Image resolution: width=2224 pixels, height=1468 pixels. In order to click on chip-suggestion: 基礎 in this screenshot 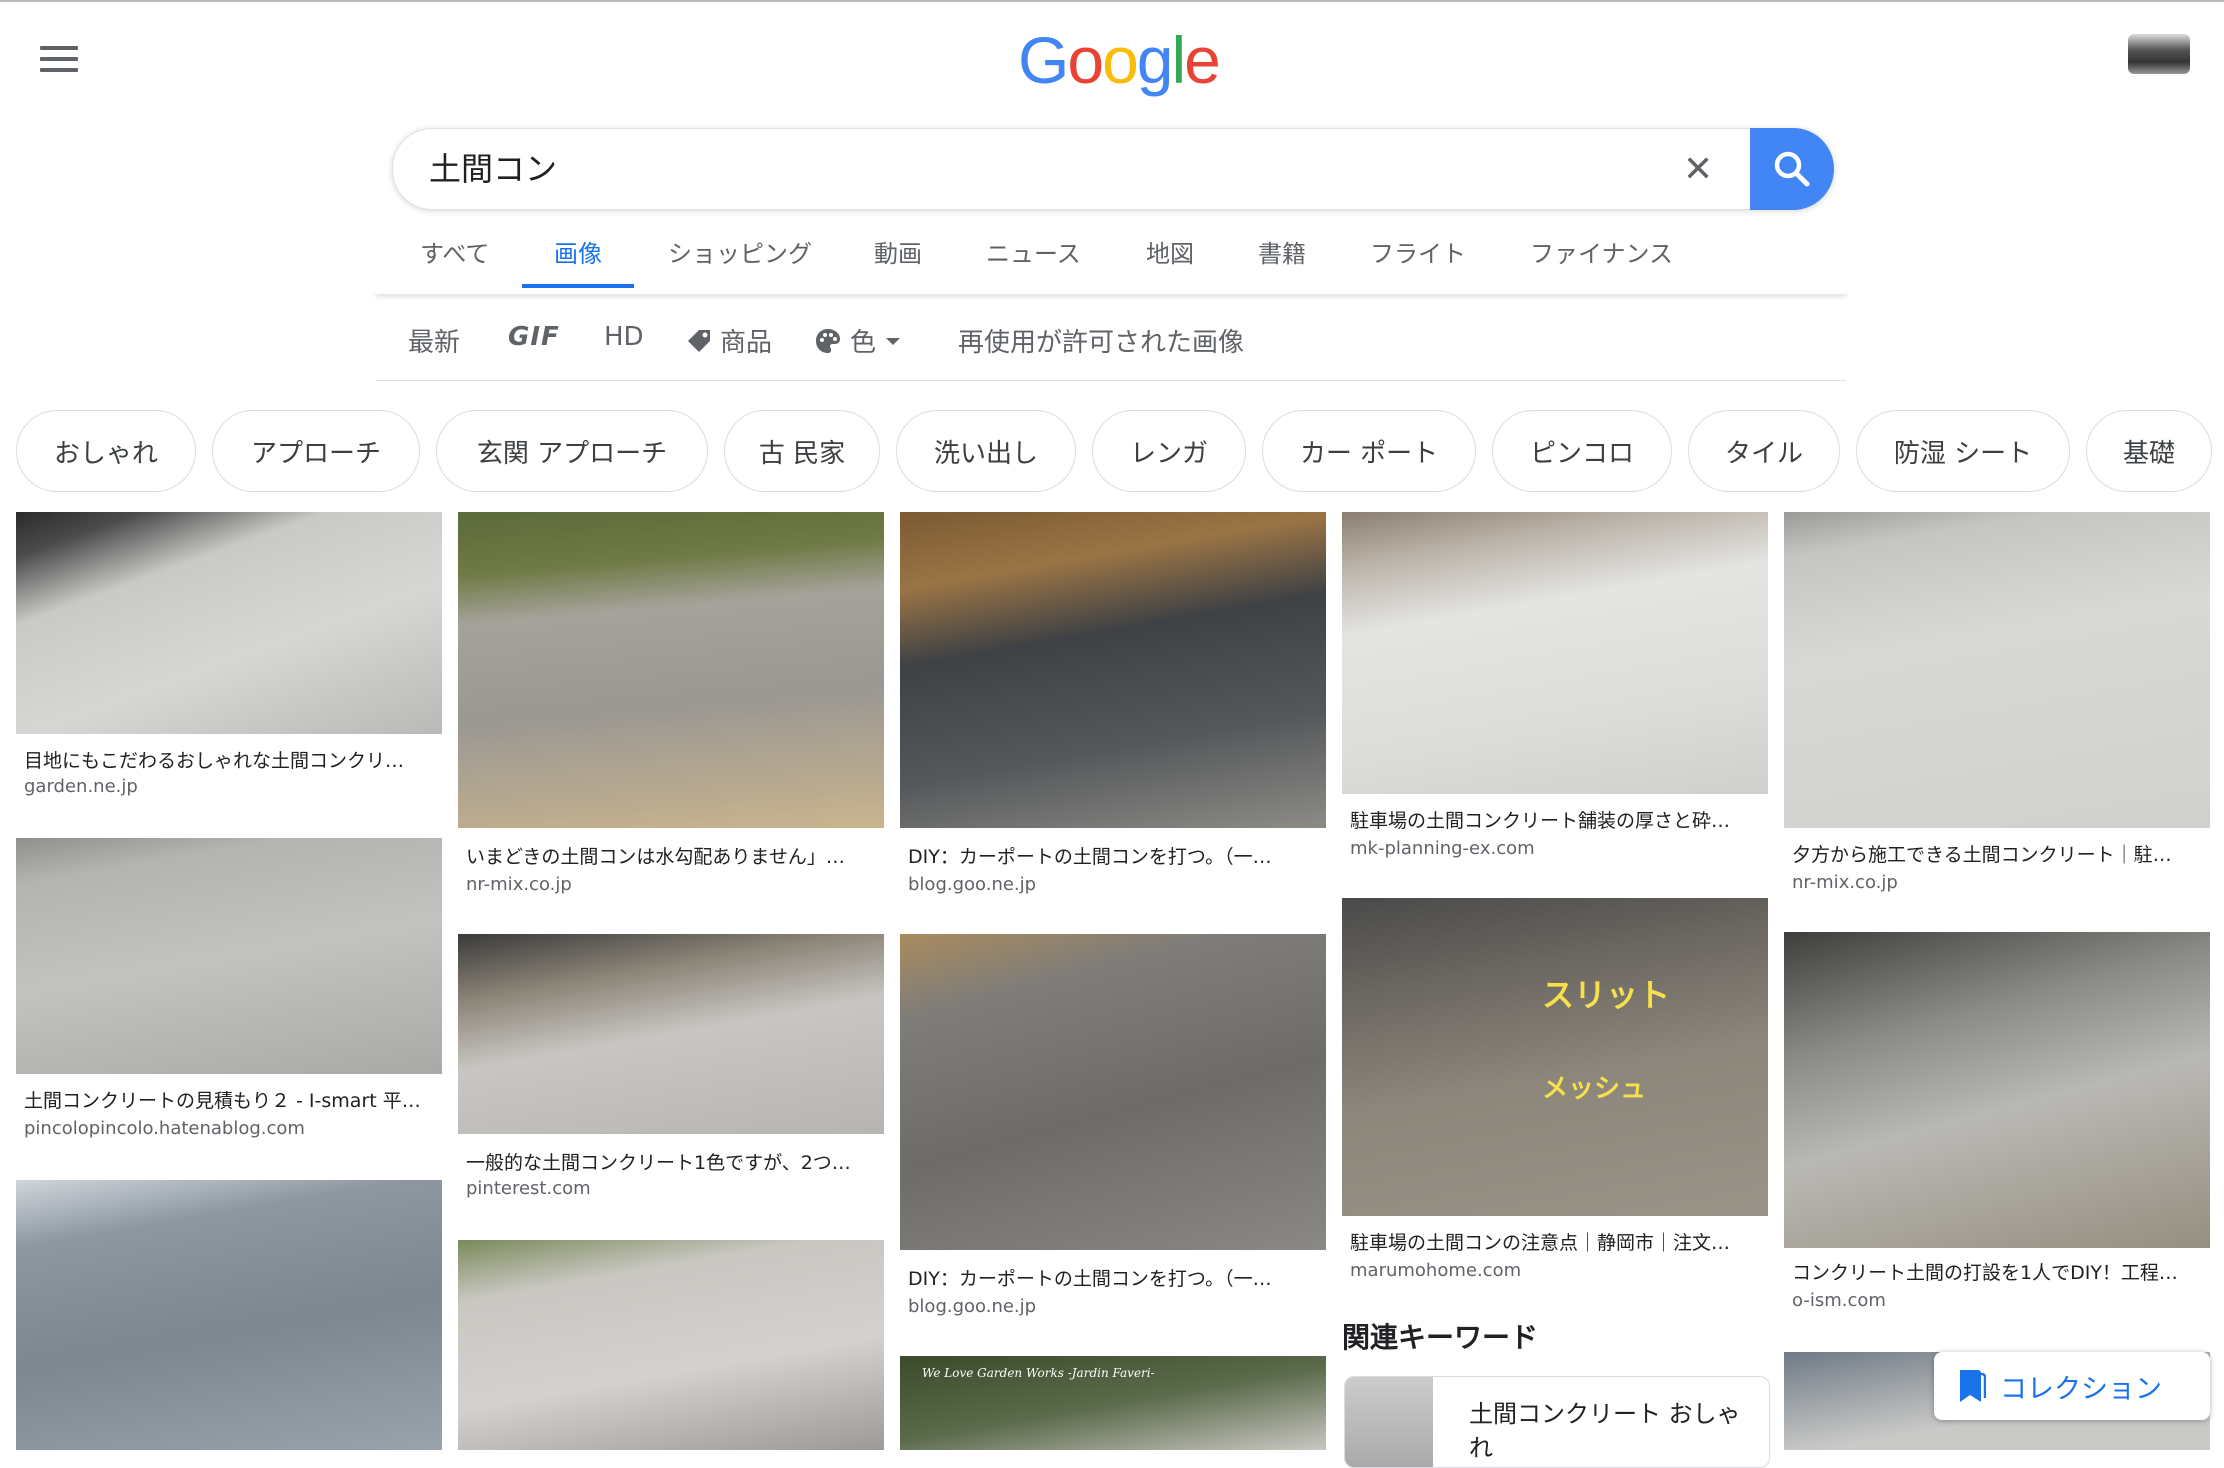, I will do `click(2149, 451)`.